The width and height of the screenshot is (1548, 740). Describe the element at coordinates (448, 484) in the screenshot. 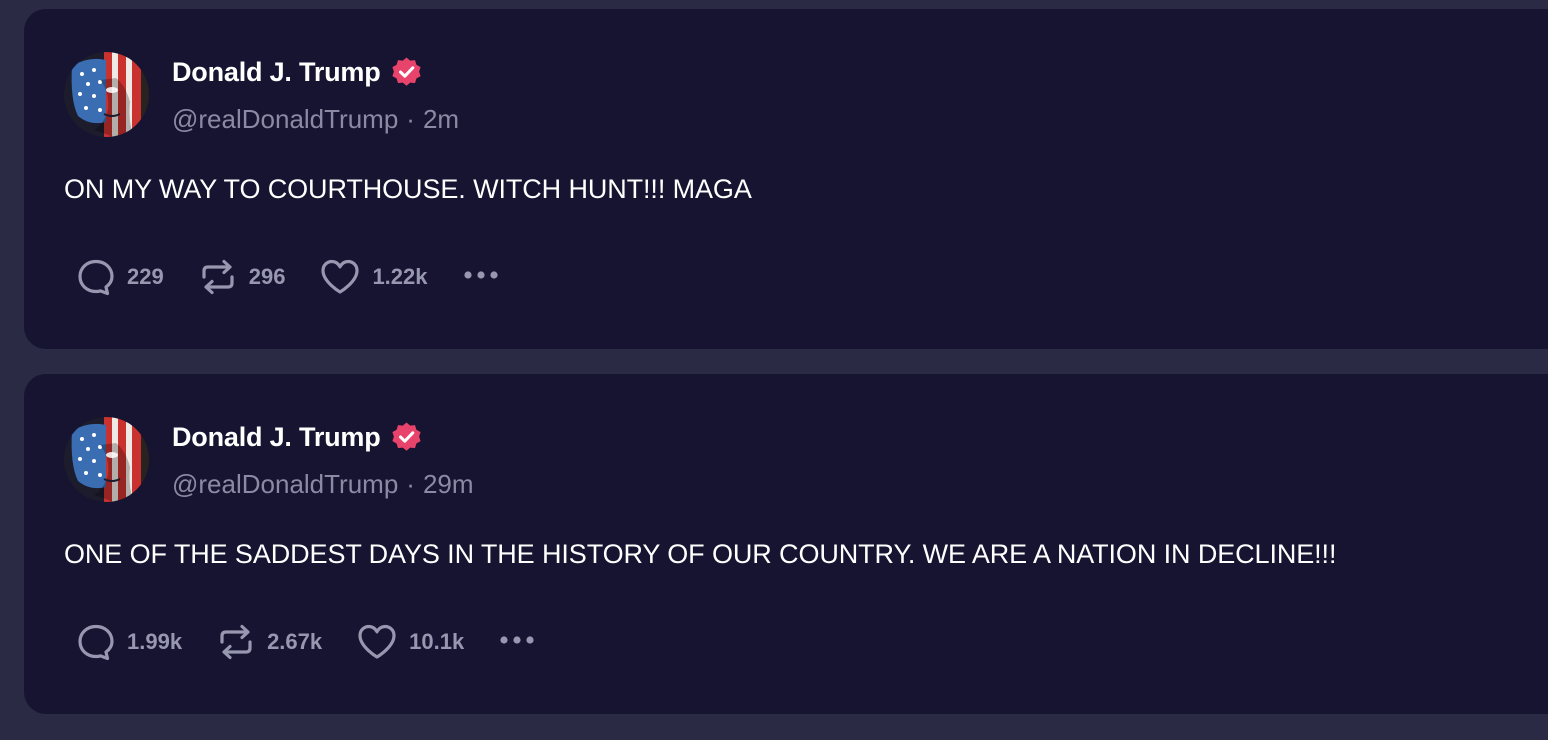

I see `post-timestamp: 29m` at that location.